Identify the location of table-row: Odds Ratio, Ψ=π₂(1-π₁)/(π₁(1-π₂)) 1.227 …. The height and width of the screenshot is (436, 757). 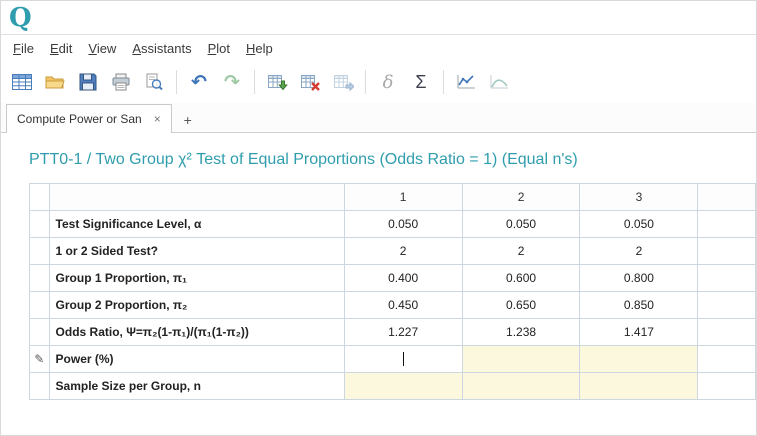
(392, 332).